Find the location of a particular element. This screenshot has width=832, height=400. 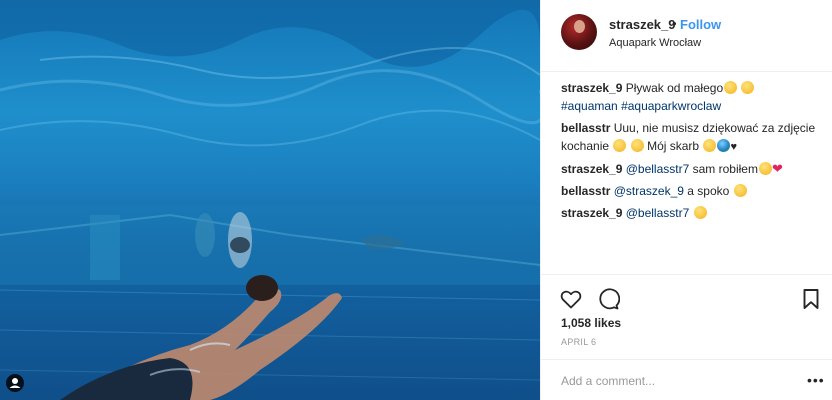

location-link: Aquapark Wrocław is located at coordinates (655, 43).